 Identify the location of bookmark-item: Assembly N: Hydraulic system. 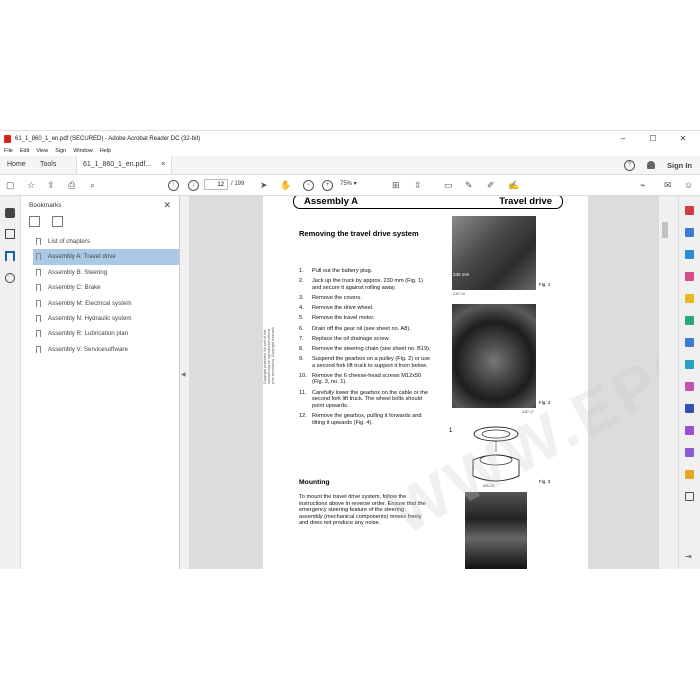
(106, 318).